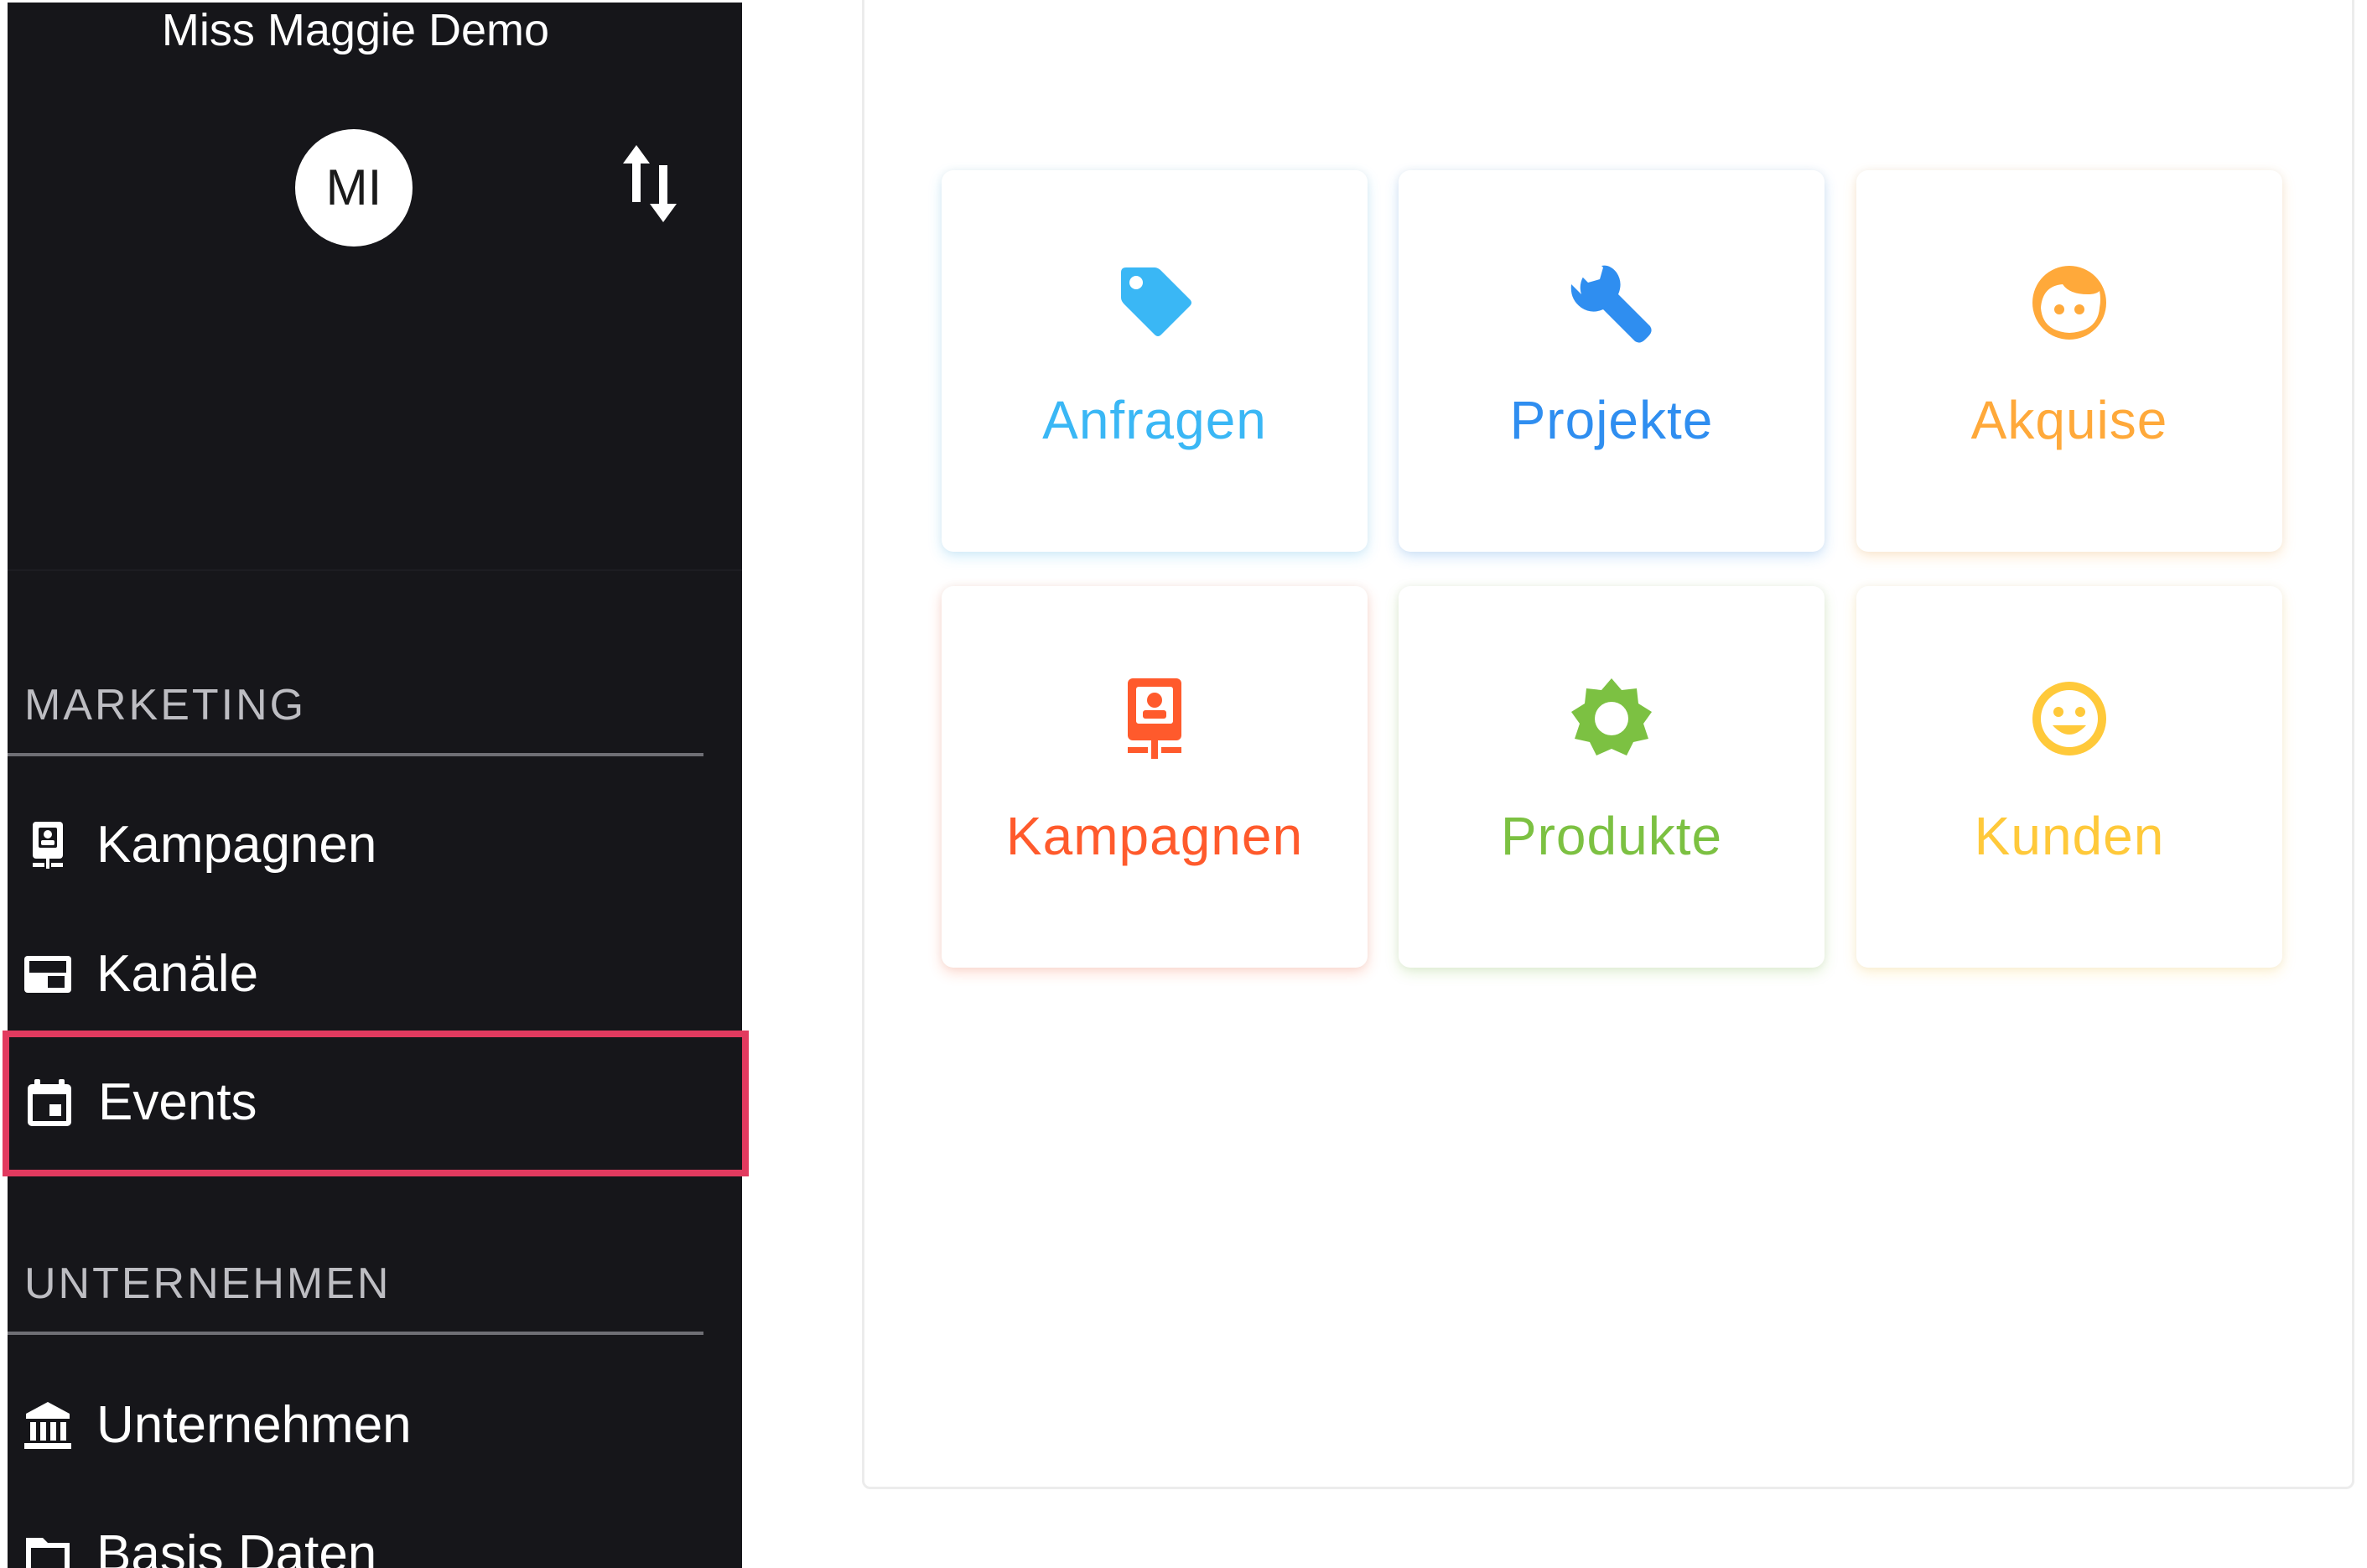 Image resolution: width=2367 pixels, height=1568 pixels. Describe the element at coordinates (254, 1425) in the screenshot. I see `sidebar-item-label: Unternehmen` at that location.